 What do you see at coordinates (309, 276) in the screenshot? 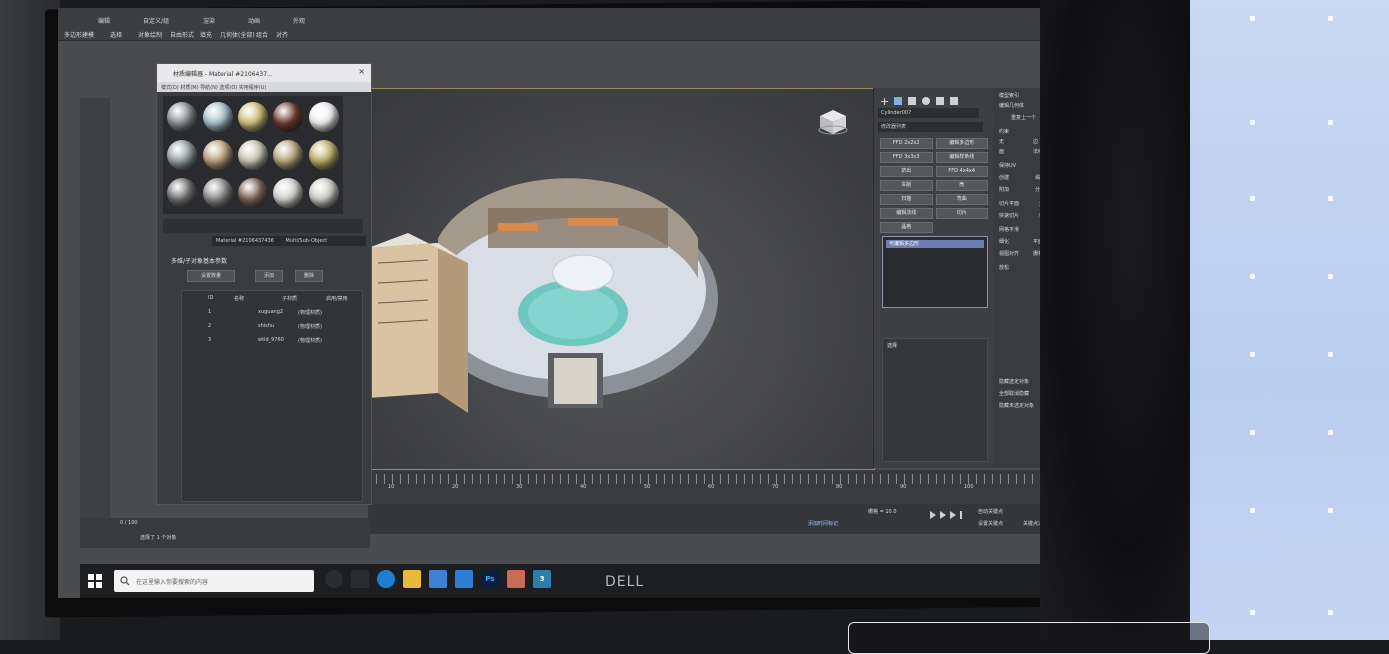
I see `delete-button: 删除` at bounding box center [309, 276].